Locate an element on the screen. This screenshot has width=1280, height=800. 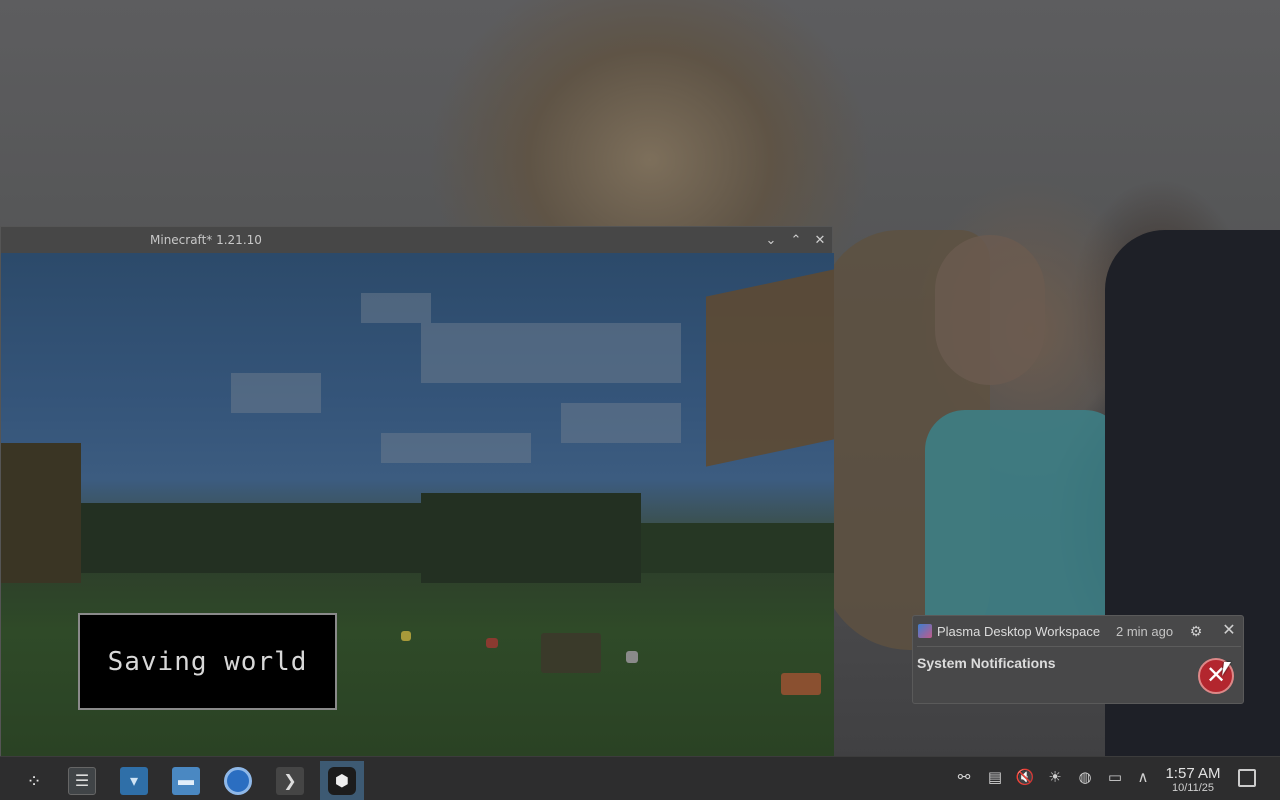
task-minecraft: ⬢ is located at coordinates (342, 780).